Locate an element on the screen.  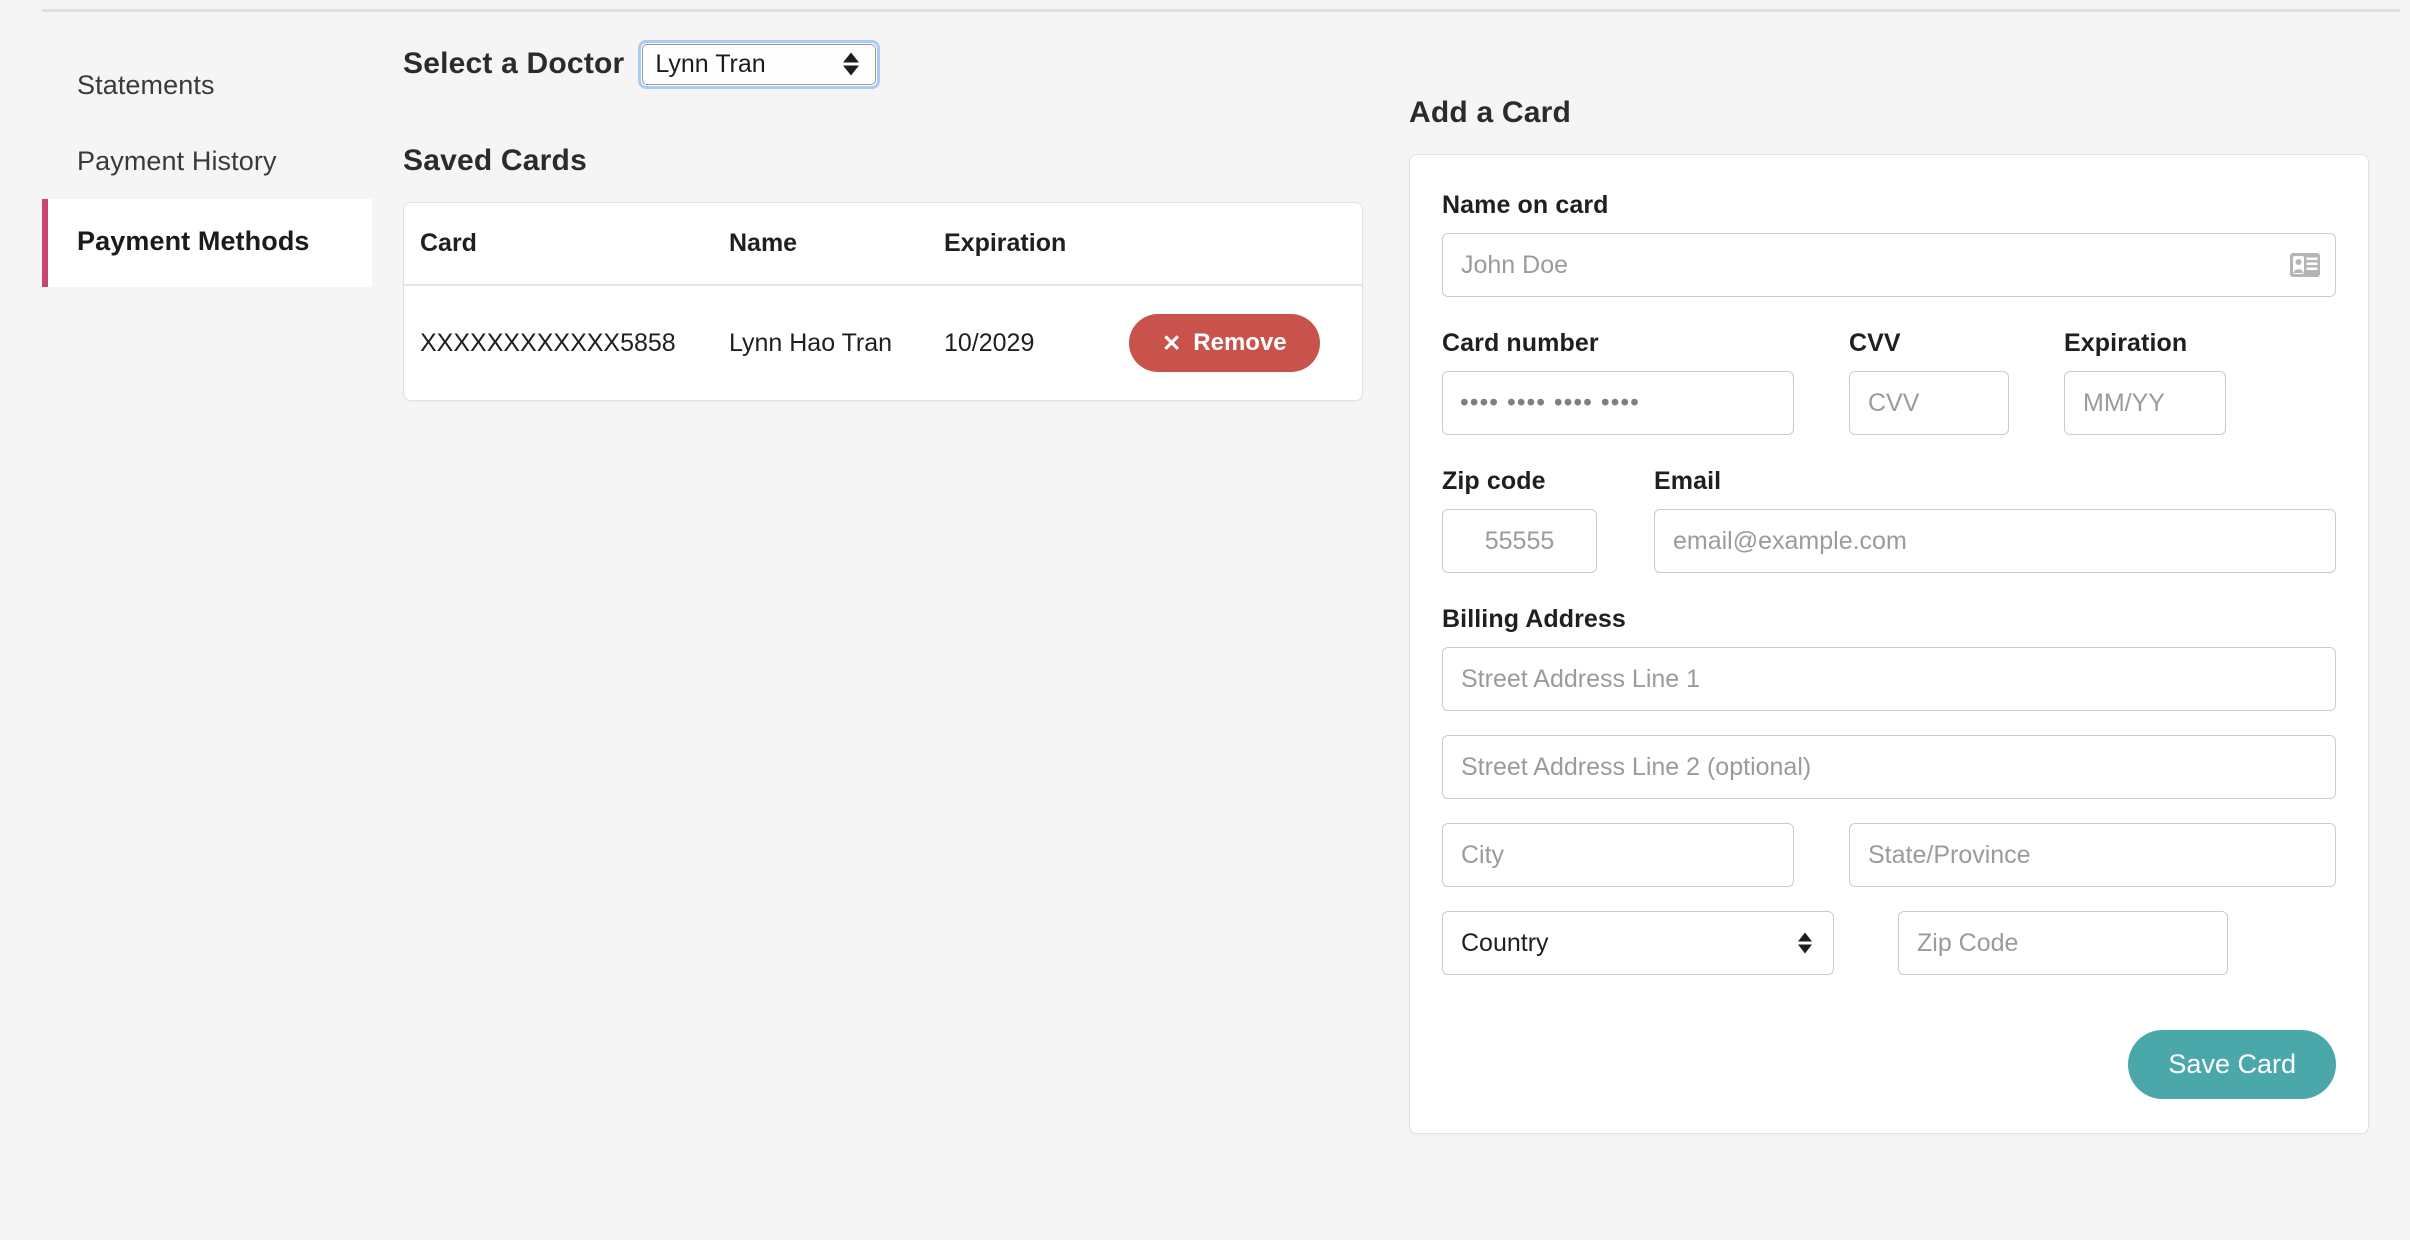
cell-card-name: Lynn Hao Tran is located at coordinates (811, 342).